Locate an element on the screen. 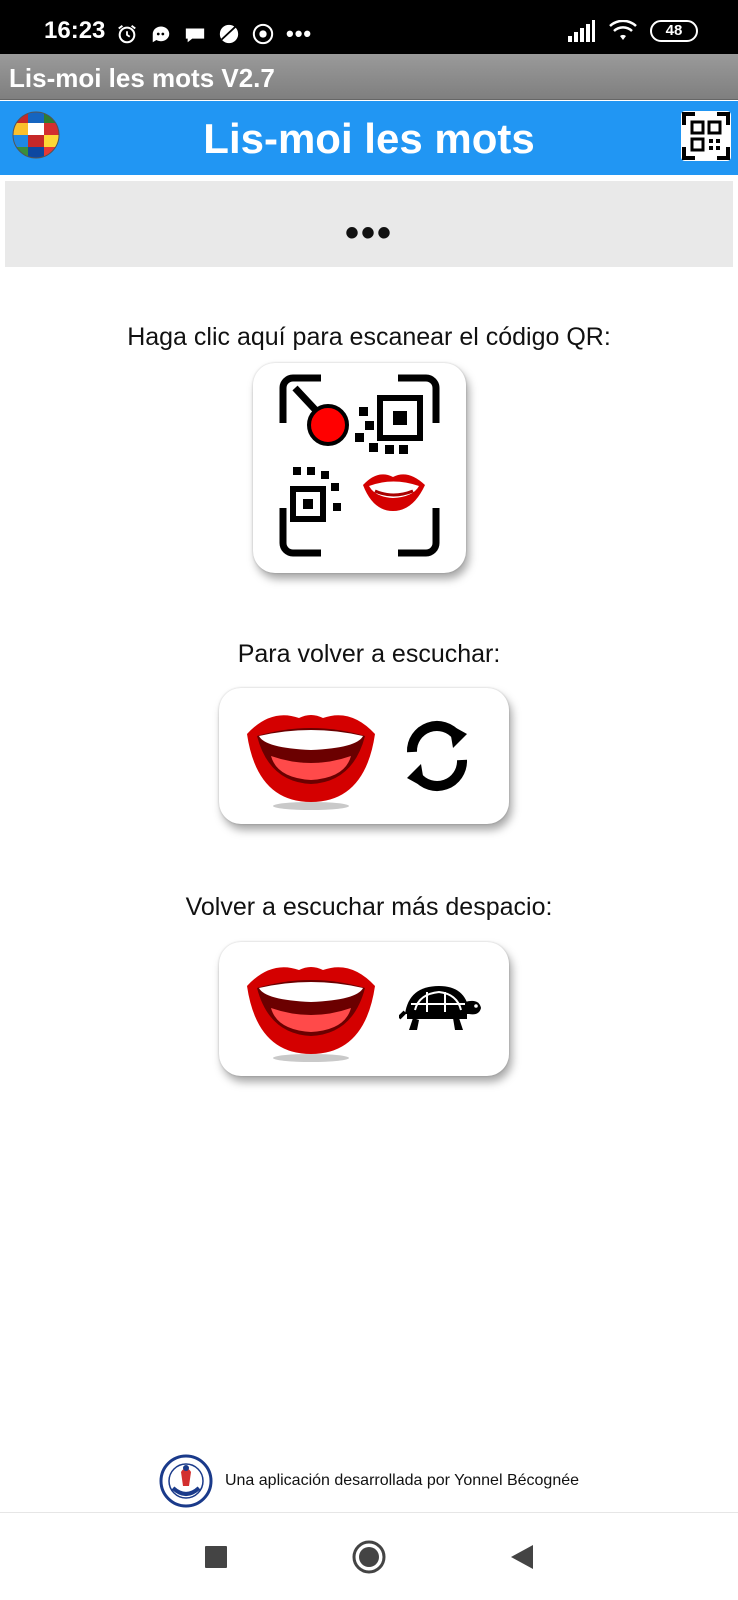 This screenshot has width=738, height=1600. scan-qr-icon is located at coordinates (359, 465).